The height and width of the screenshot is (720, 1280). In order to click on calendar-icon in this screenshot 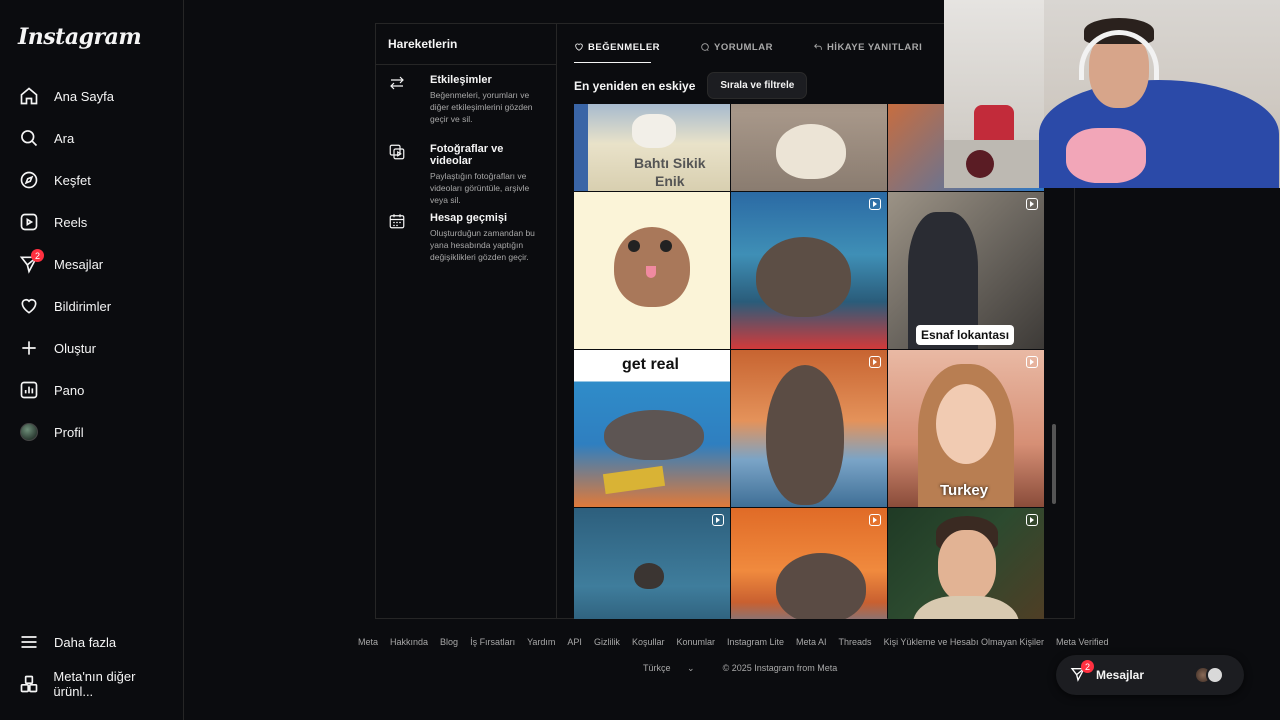, I will do `click(398, 222)`.